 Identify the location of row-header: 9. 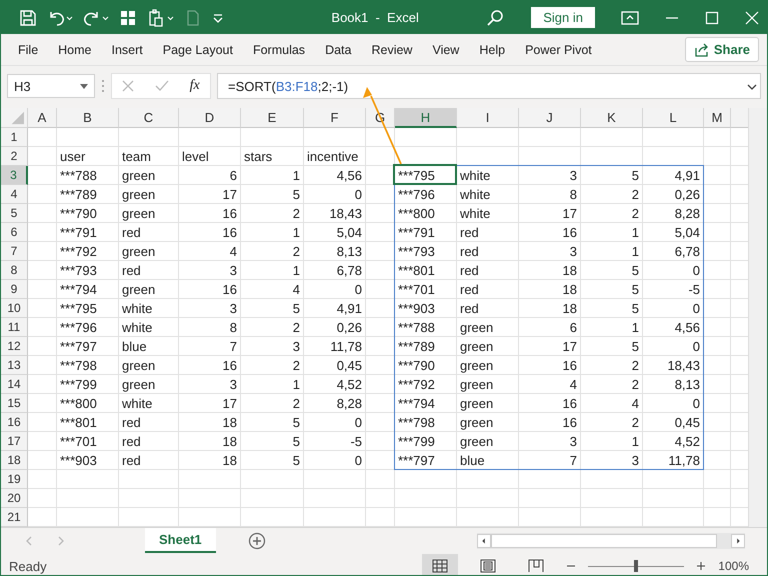
(14, 289).